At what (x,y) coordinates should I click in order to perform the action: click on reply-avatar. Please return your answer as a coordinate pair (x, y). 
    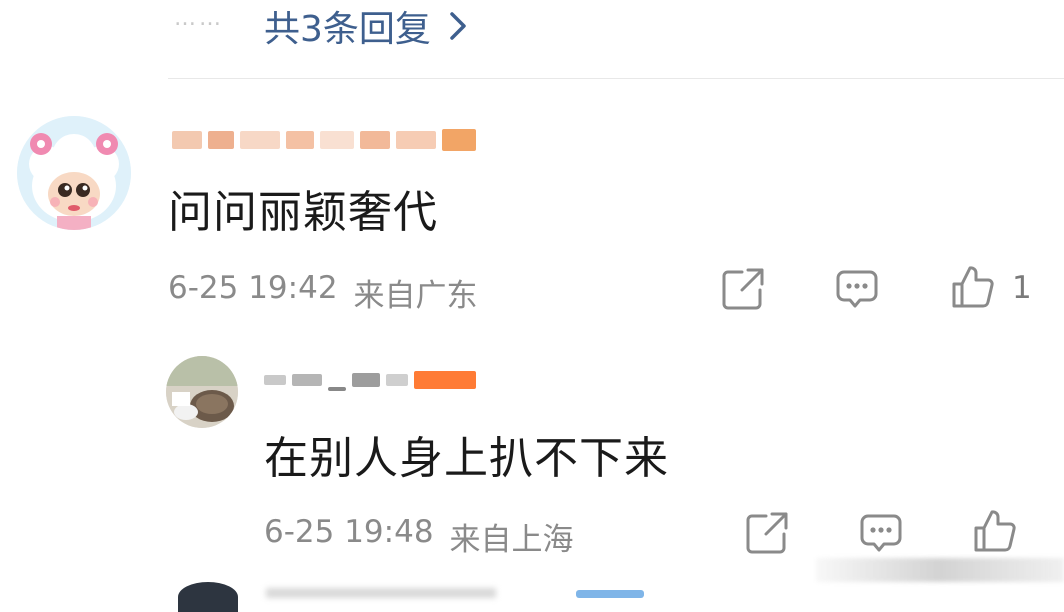
    Looking at the image, I should click on (202, 392).